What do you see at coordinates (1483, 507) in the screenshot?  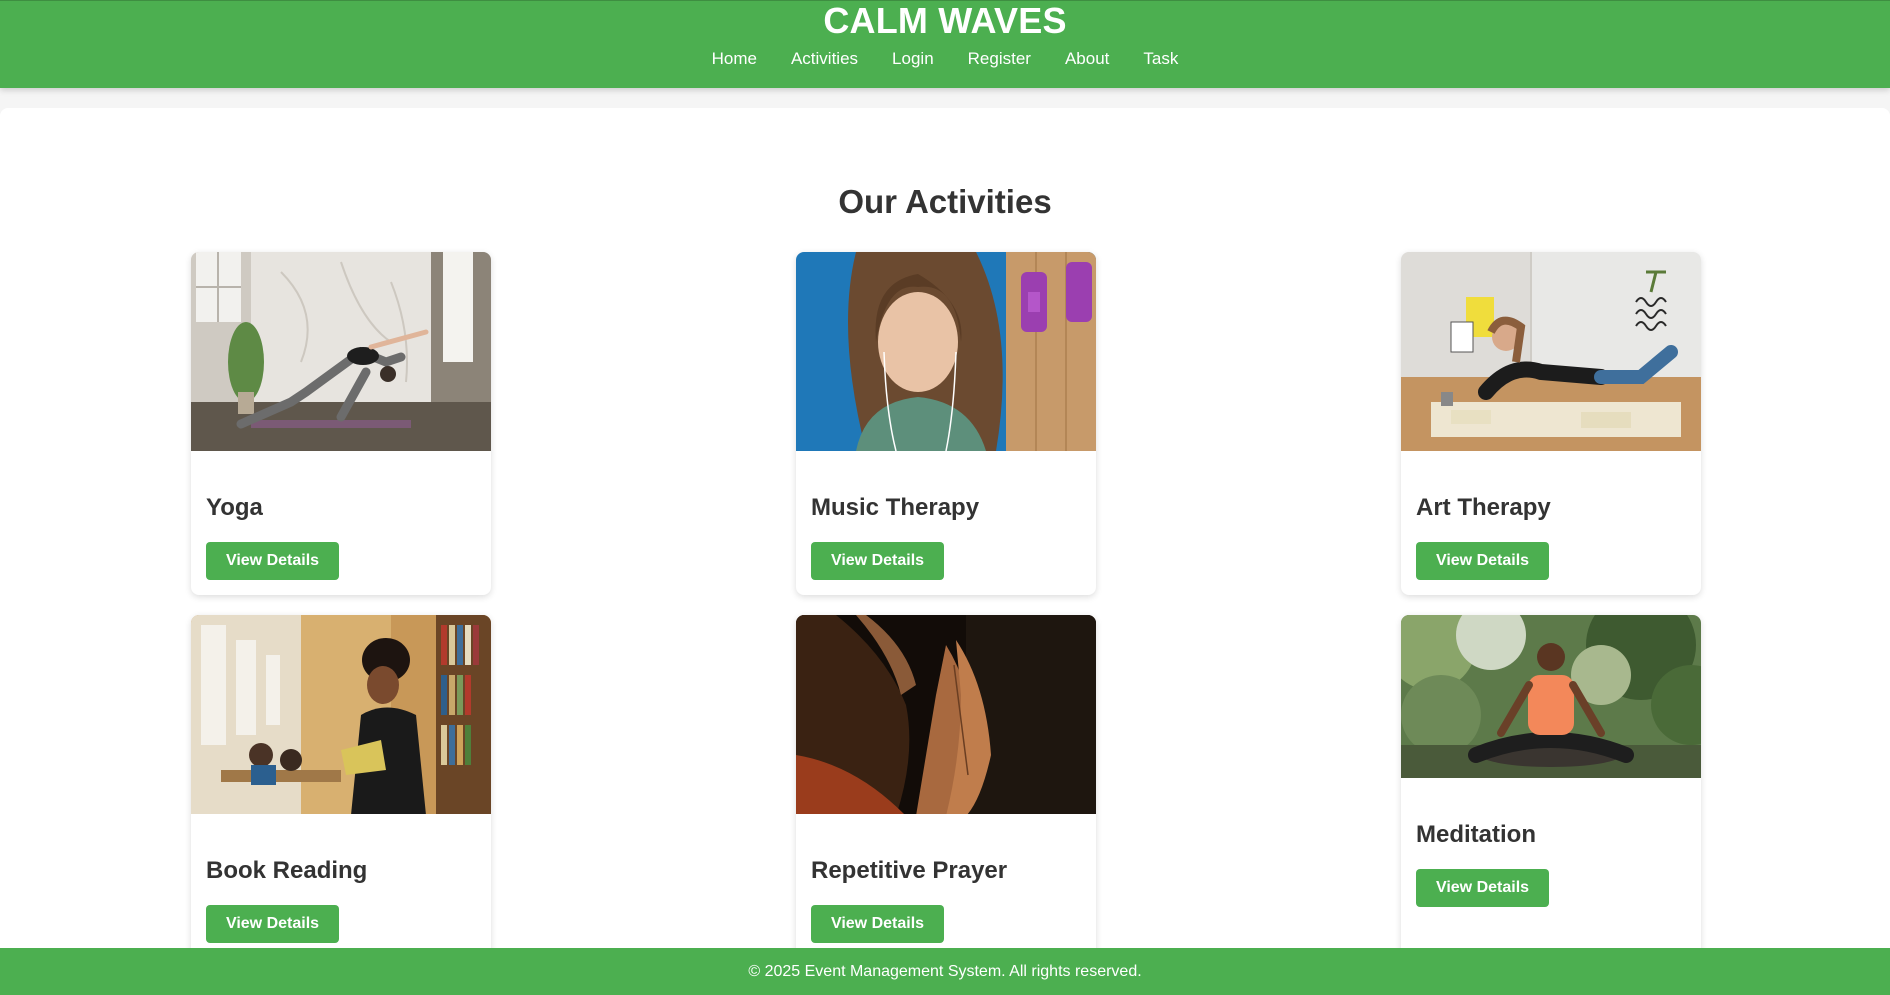 I see `card-title: Art Therapy` at bounding box center [1483, 507].